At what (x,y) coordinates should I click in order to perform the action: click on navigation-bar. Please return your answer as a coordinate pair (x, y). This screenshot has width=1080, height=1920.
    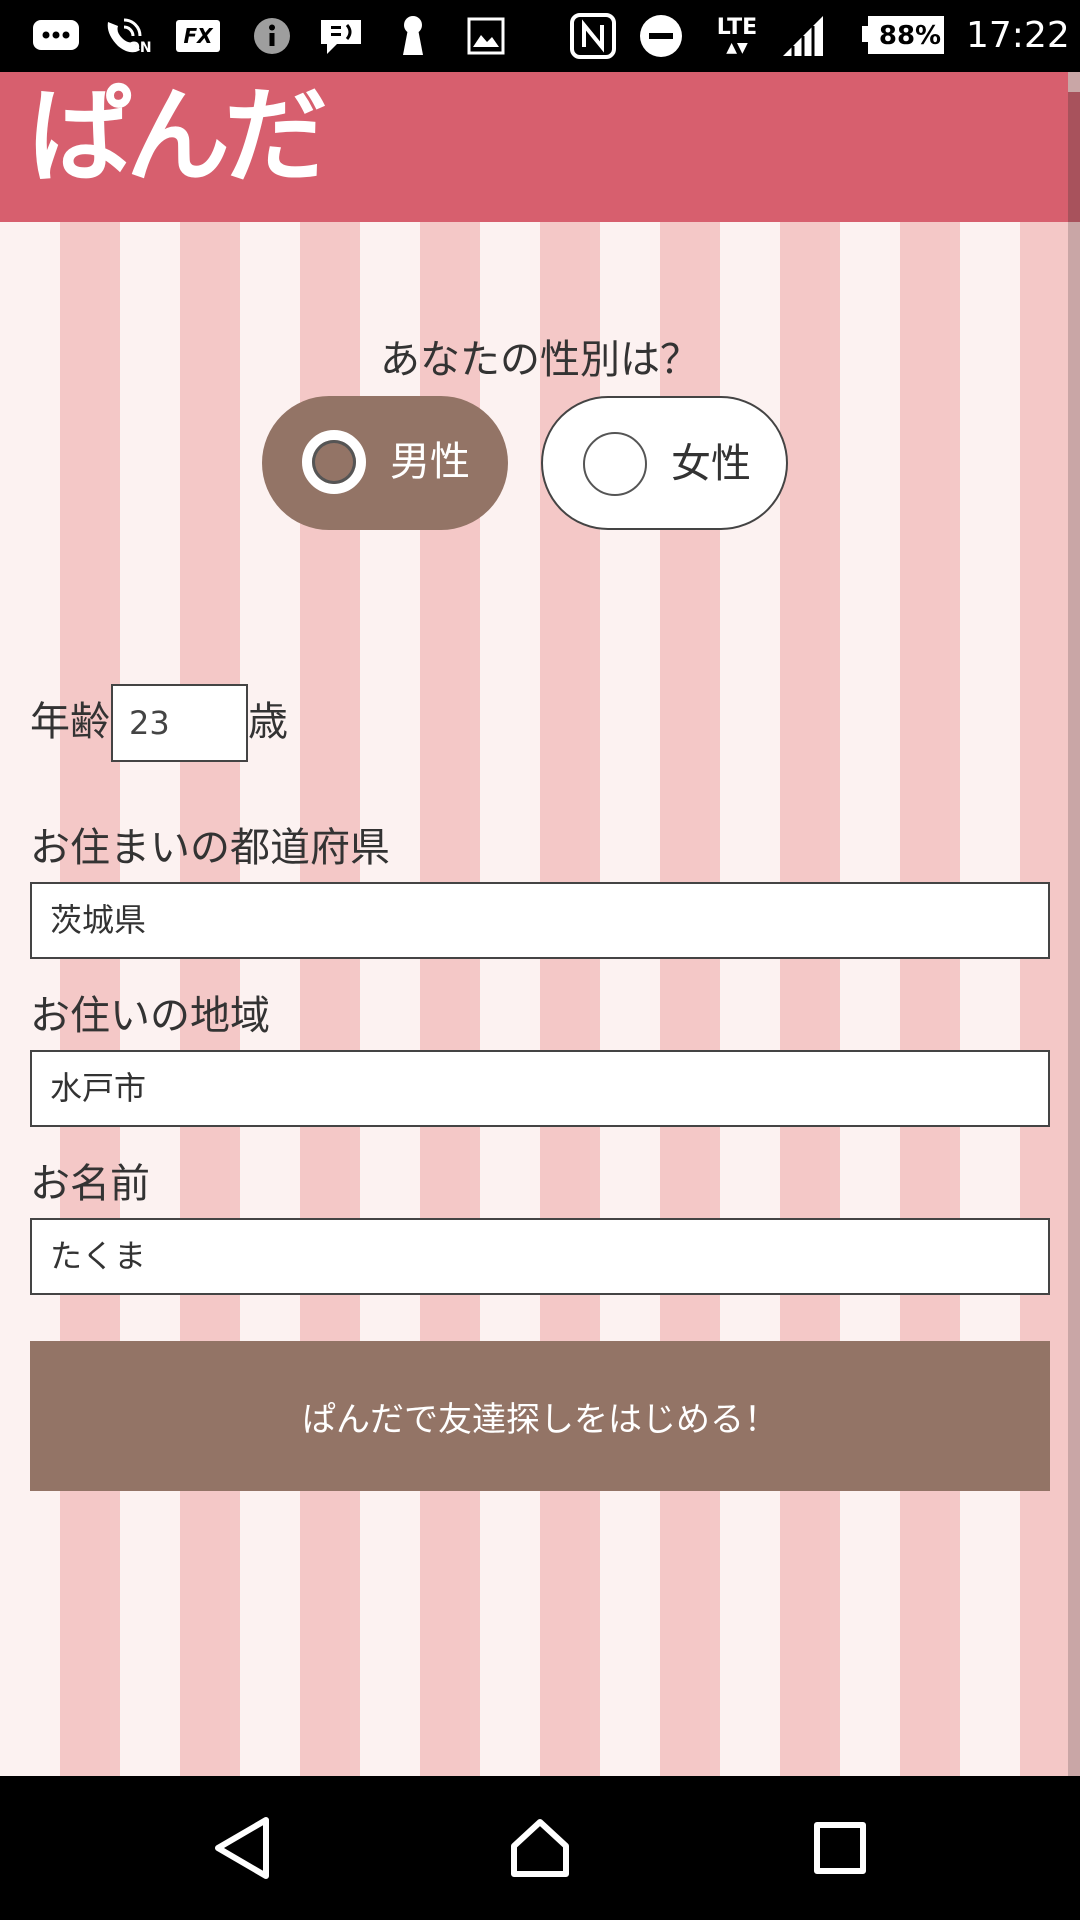
    Looking at the image, I should click on (540, 1848).